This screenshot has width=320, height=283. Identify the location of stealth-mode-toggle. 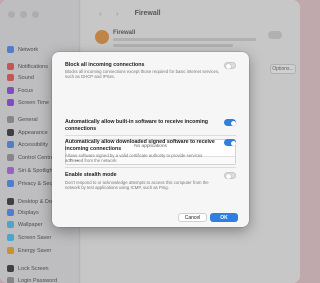
(230, 175).